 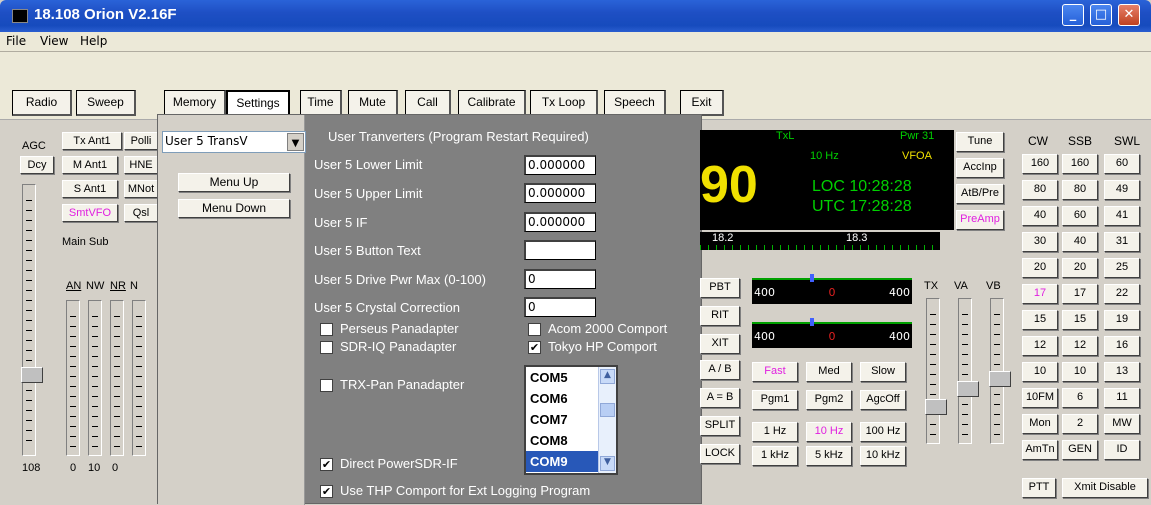 I want to click on band-button: 22, so click(x=1122, y=294).